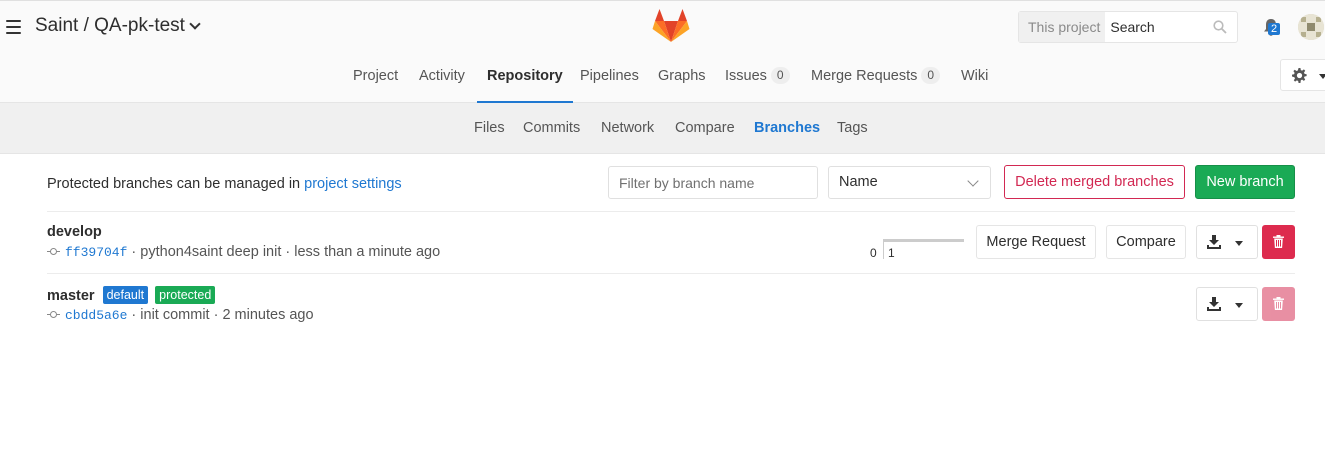 This screenshot has height=476, width=1325. What do you see at coordinates (174, 315) in the screenshot?
I see `commit-message: init commit` at bounding box center [174, 315].